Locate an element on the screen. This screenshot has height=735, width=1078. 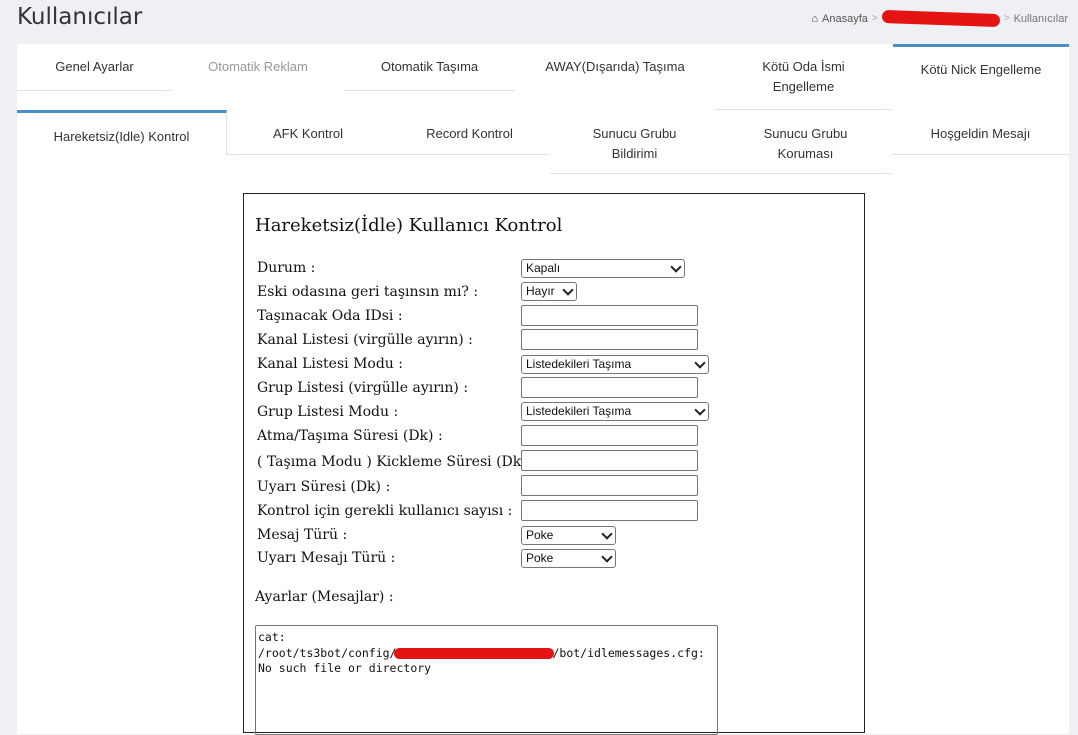
tab-otomatik-reklam: Otomatik Reklam is located at coordinates (258, 74).